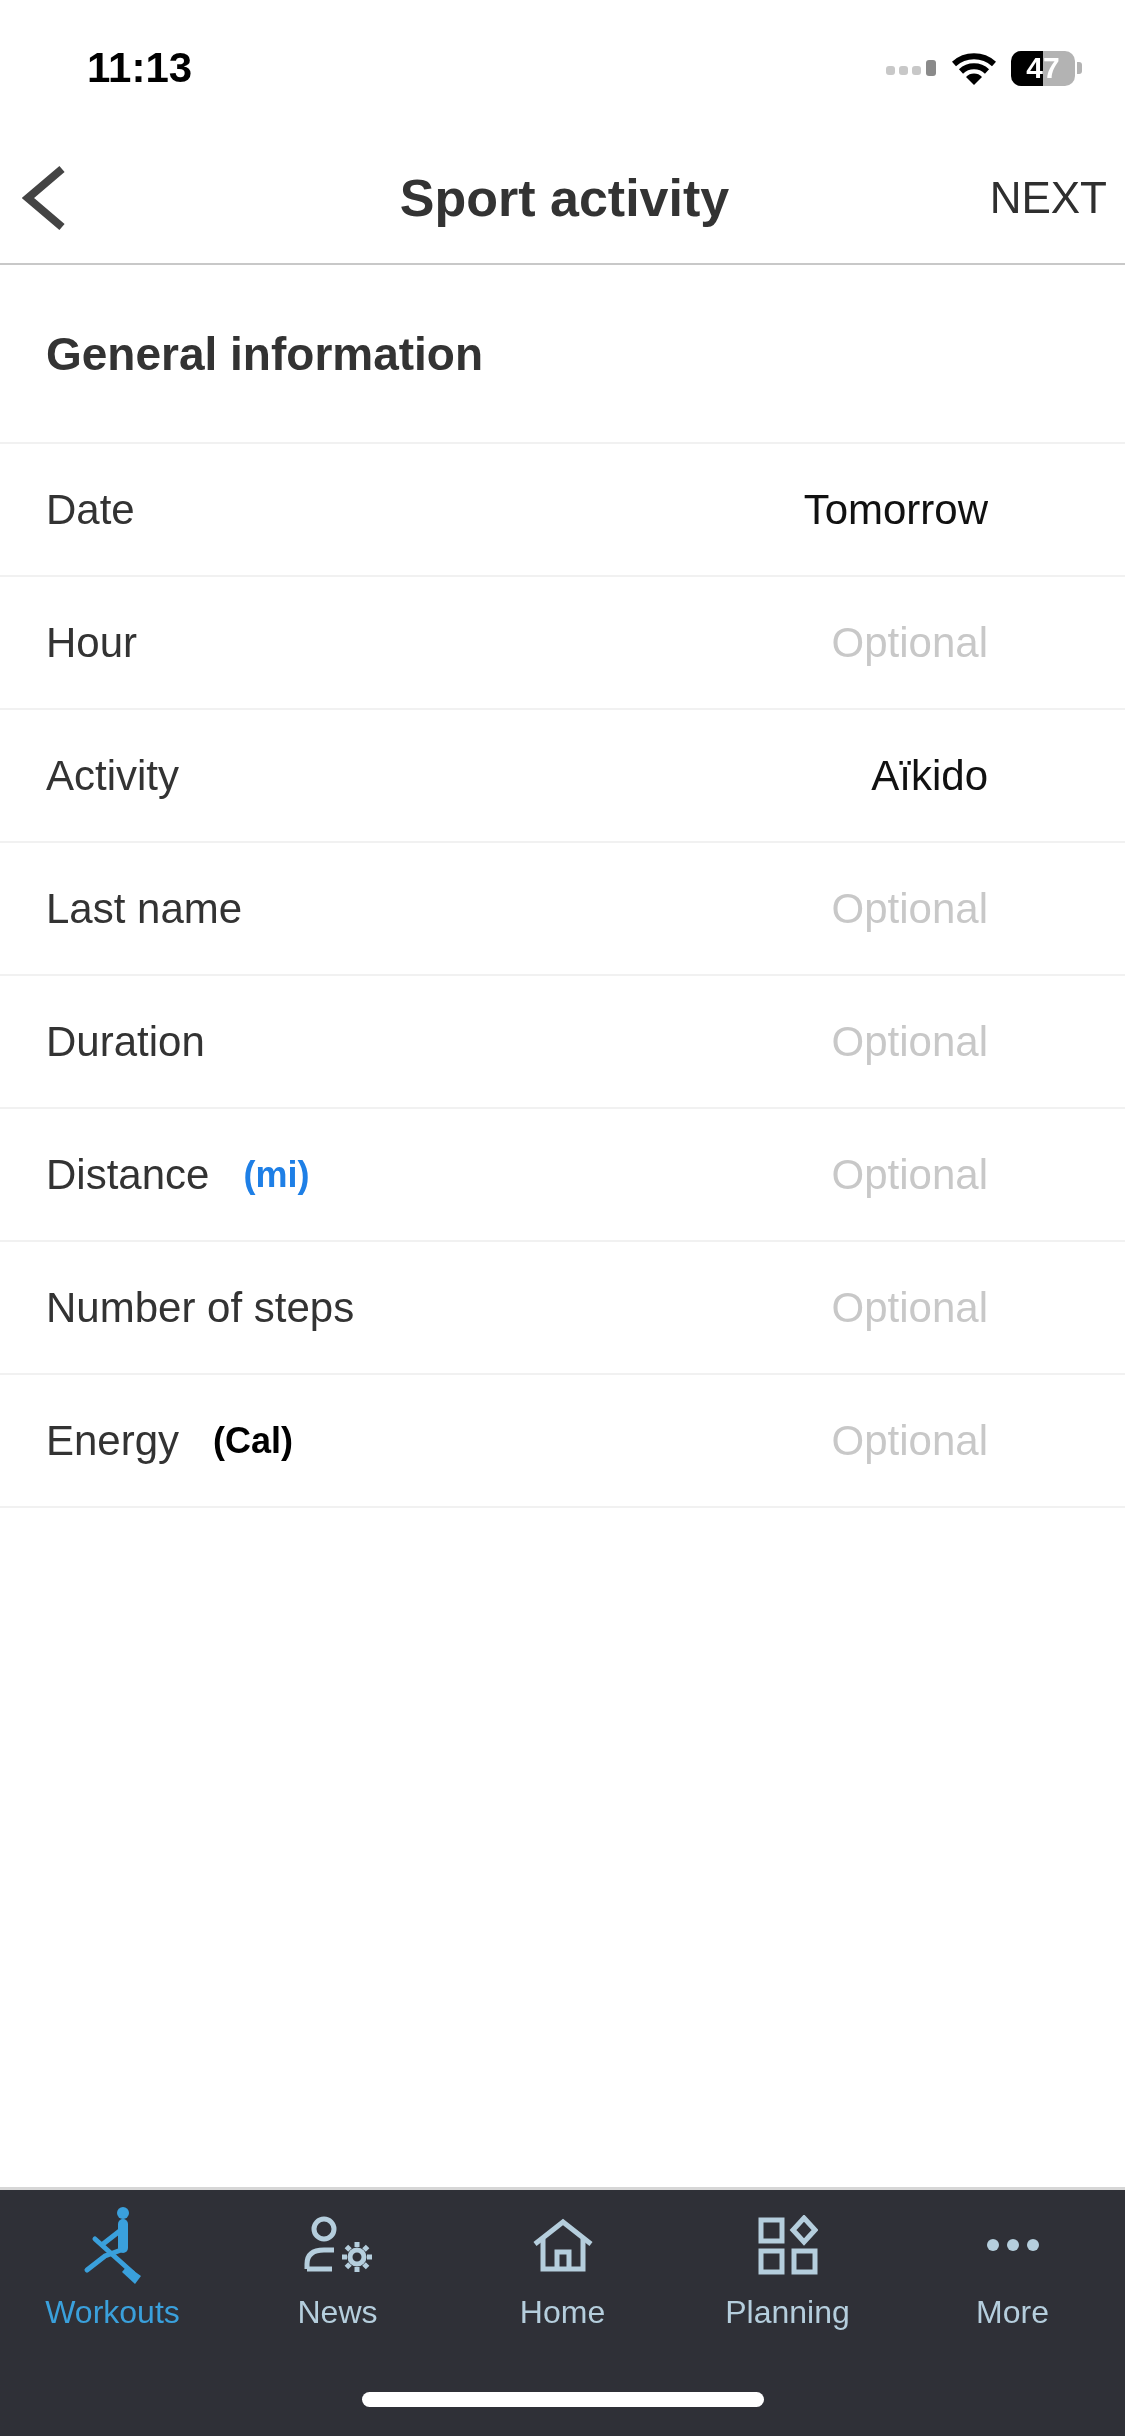 This screenshot has width=1125, height=2436. Describe the element at coordinates (200, 1307) in the screenshot. I see `field-label: Number of steps` at that location.